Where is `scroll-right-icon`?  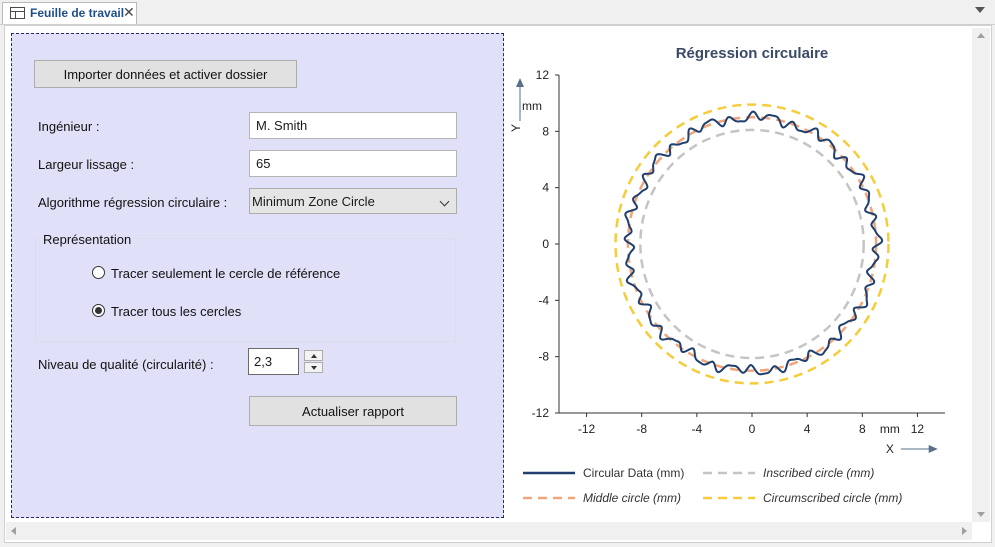 scroll-right-icon is located at coordinates (964, 531).